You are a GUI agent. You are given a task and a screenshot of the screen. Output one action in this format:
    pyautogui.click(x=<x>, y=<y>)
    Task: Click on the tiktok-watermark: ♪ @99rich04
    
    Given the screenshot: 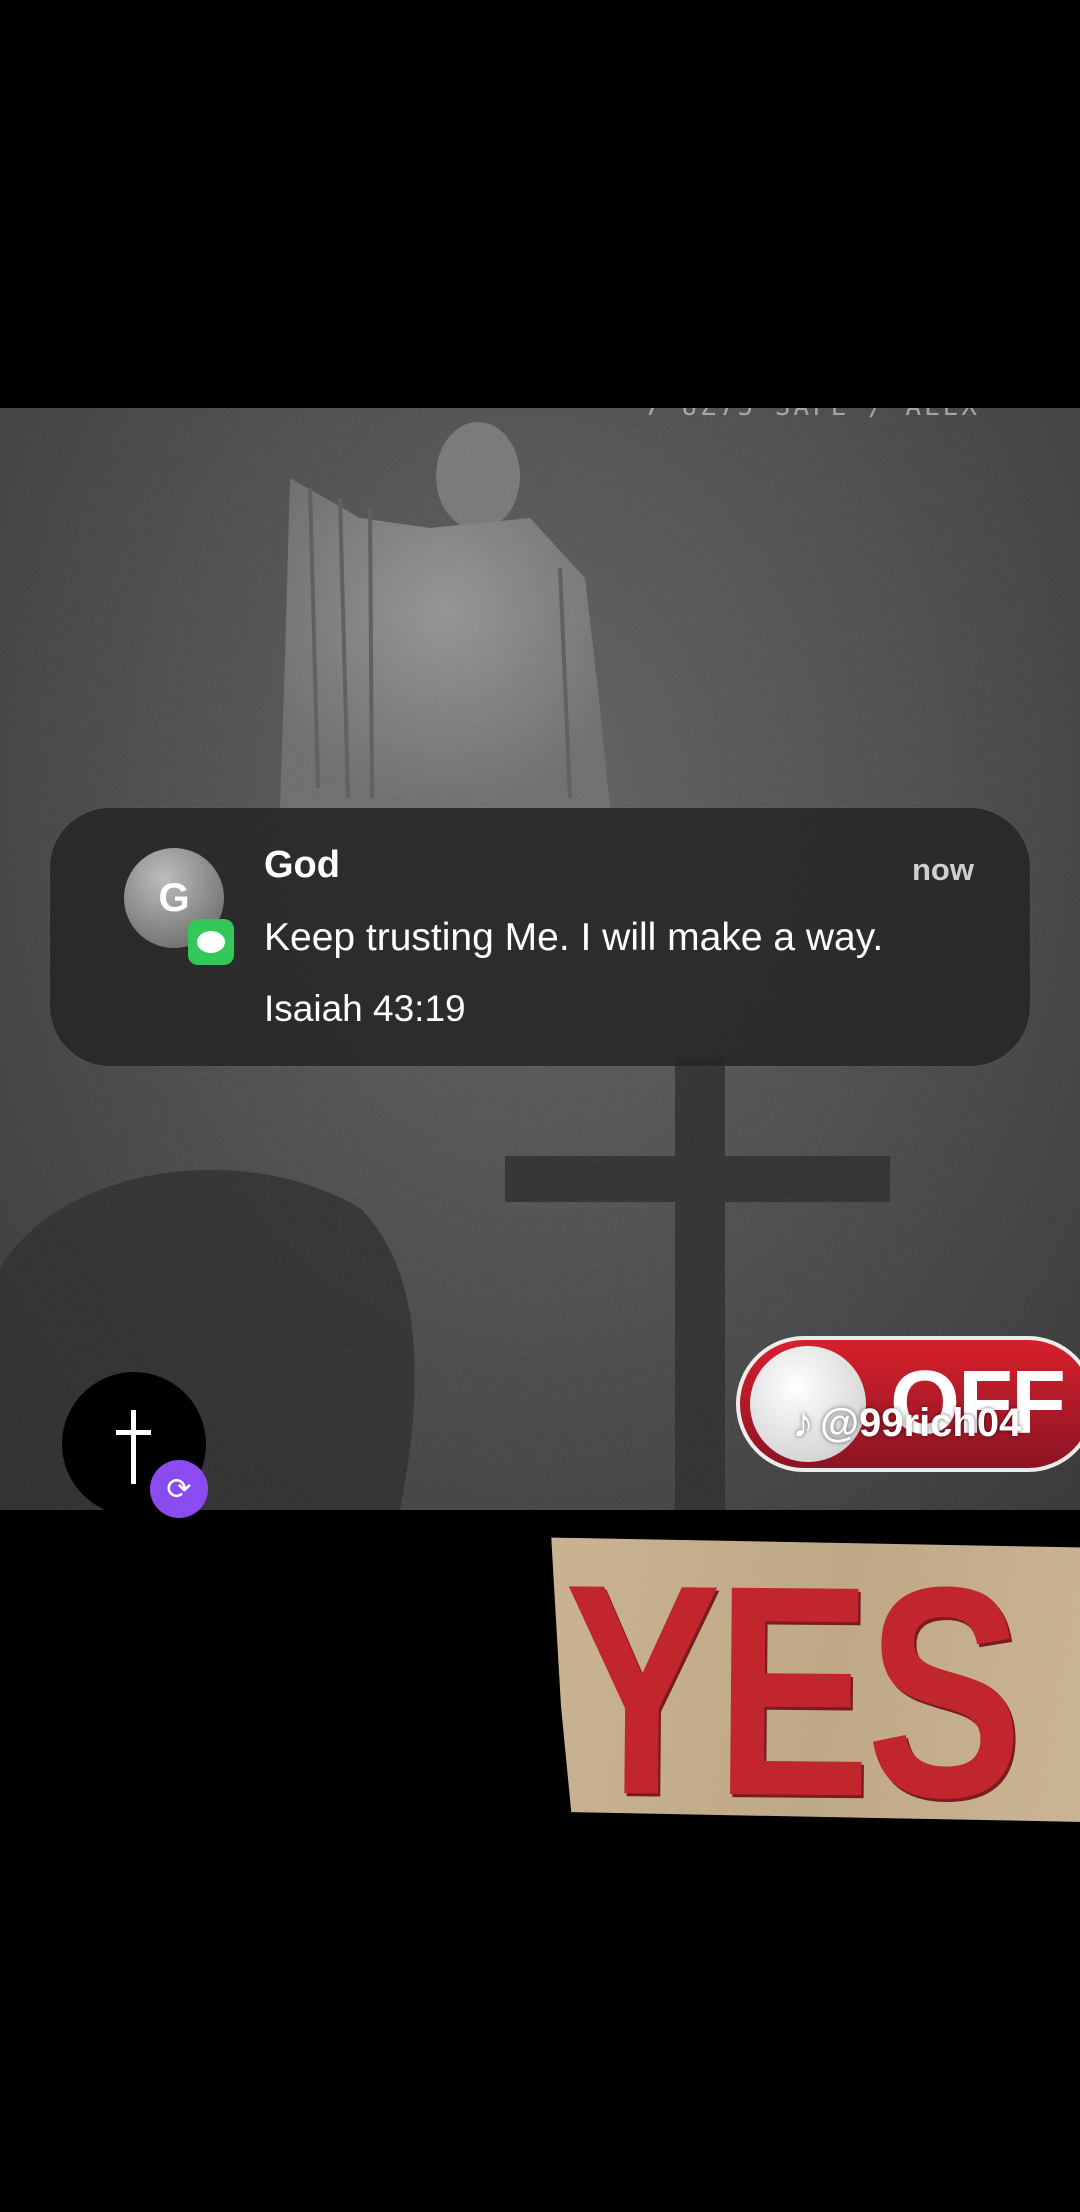 What is the action you would take?
    pyautogui.click(x=906, y=1423)
    